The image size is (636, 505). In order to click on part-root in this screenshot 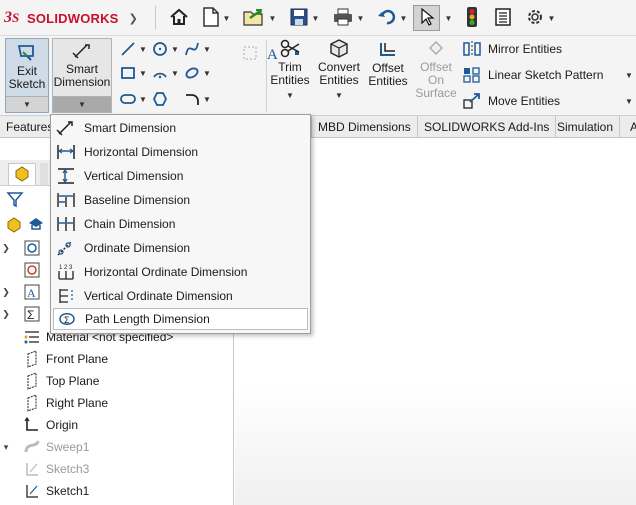, I will do `click(27, 225)`.